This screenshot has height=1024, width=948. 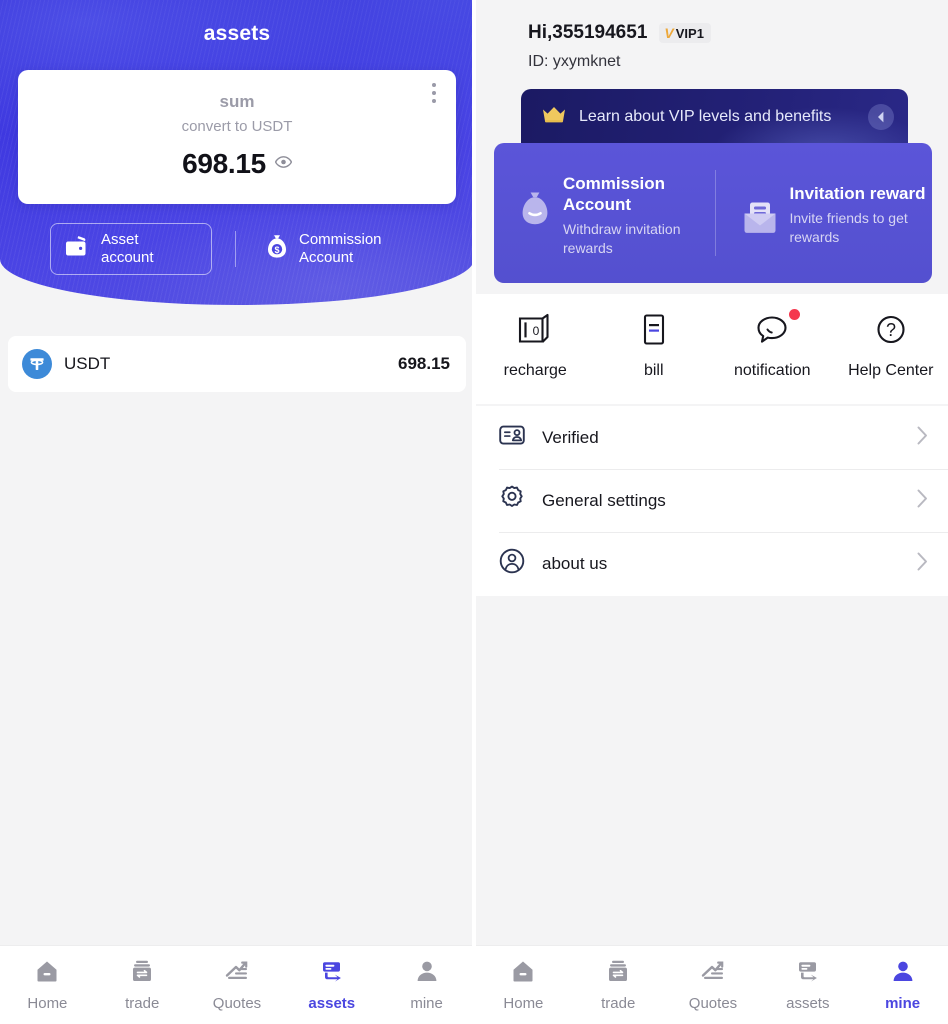 I want to click on menu-item-general-settings: General settings, so click(x=712, y=500).